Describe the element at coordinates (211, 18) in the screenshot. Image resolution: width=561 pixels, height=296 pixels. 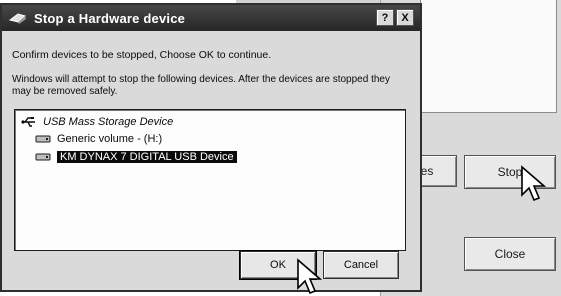
I see `title-bar: Stop a Hardware device ? X` at that location.